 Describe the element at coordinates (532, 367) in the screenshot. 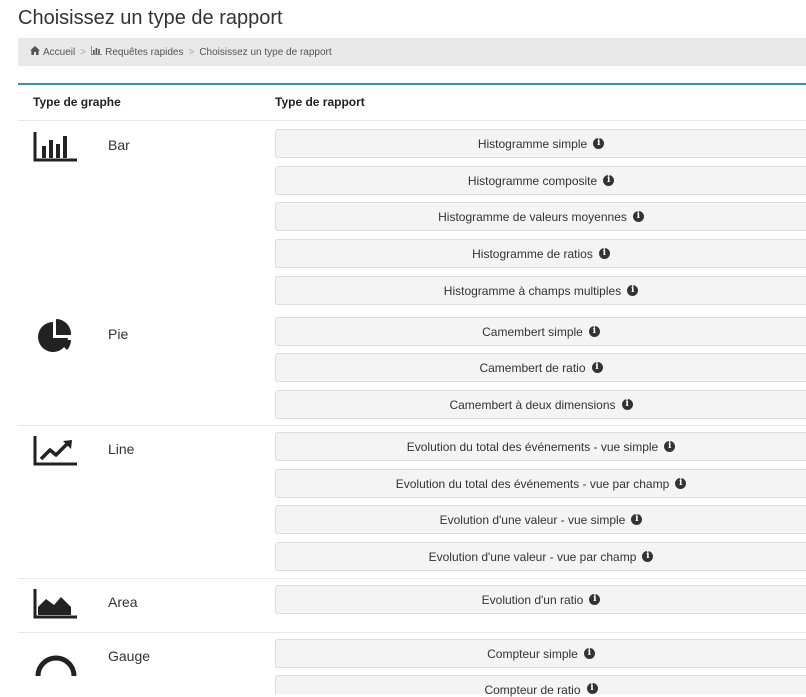

I see `report-label: Camembert de ratio` at that location.